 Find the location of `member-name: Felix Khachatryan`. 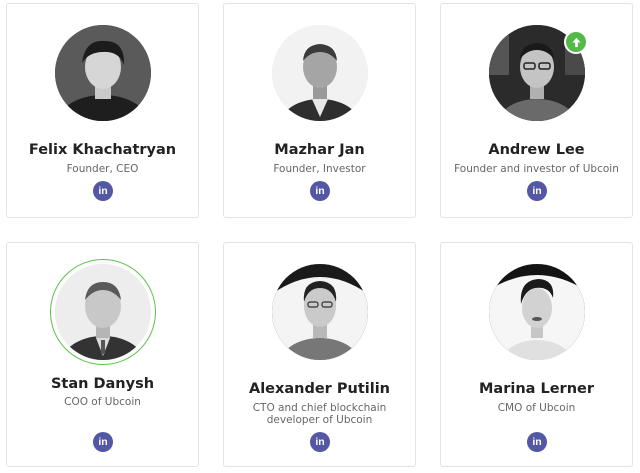

member-name: Felix Khachatryan is located at coordinates (102, 150).